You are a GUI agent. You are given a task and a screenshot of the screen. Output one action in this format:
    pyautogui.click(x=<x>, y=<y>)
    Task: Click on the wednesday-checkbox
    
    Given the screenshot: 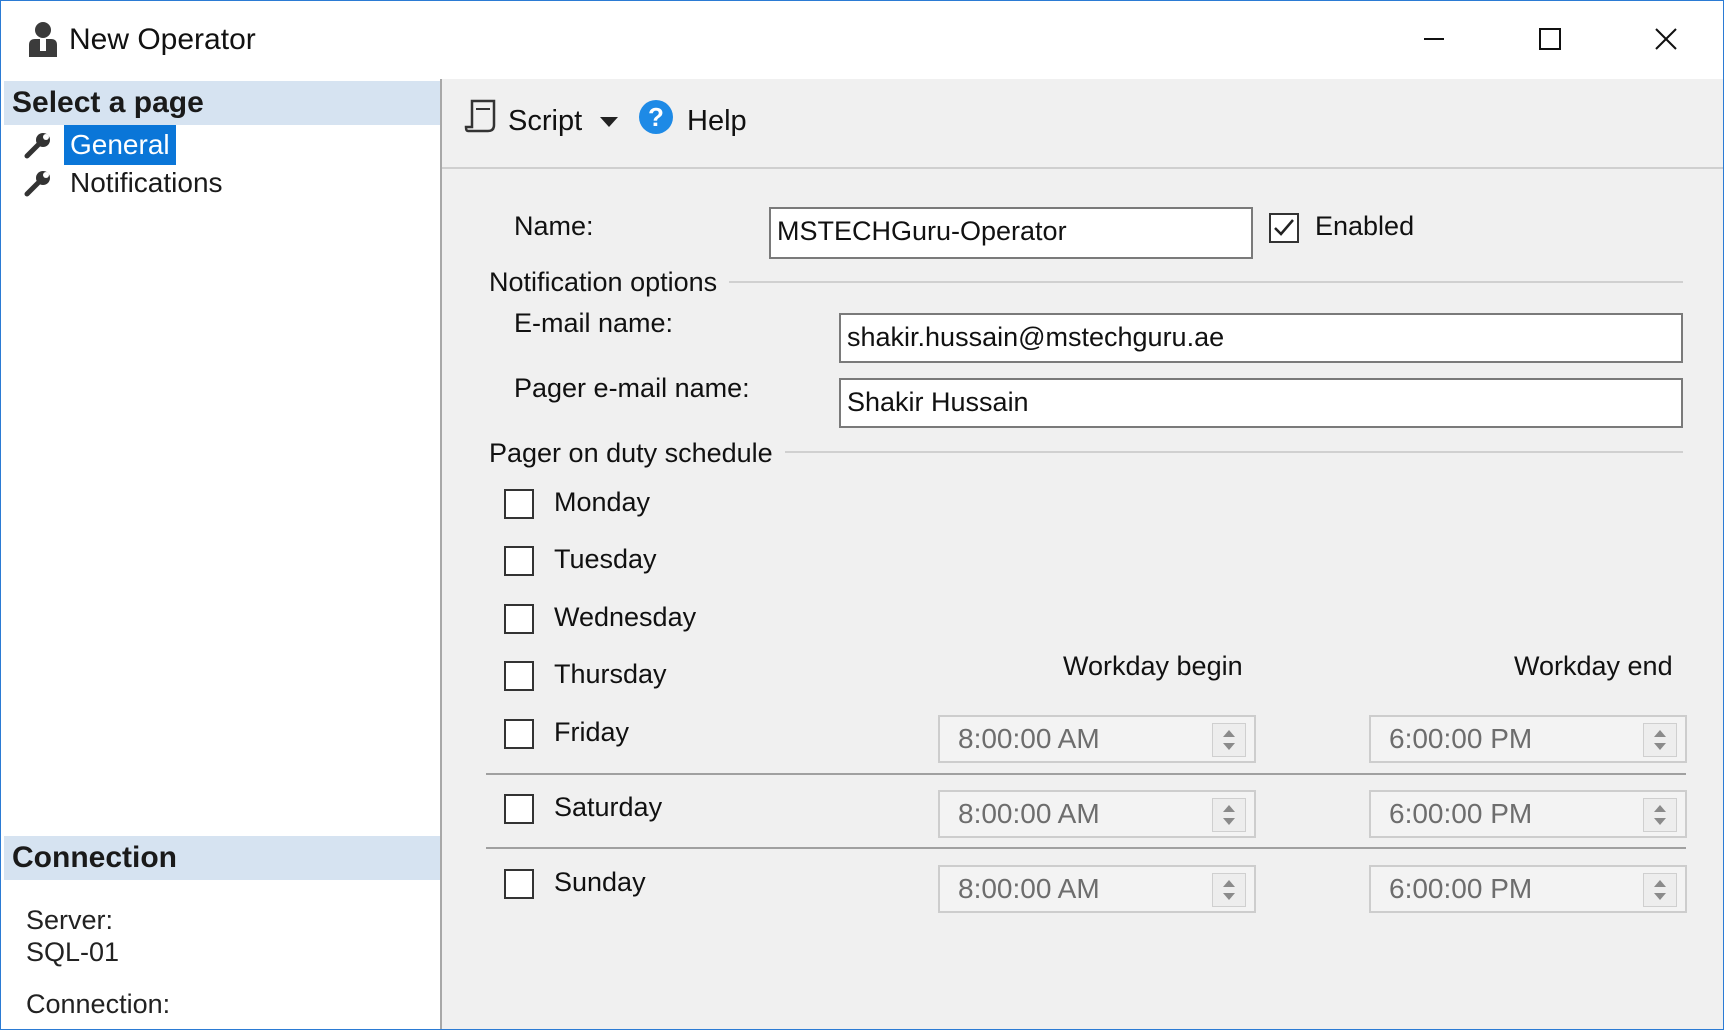 What is the action you would take?
    pyautogui.click(x=519, y=619)
    